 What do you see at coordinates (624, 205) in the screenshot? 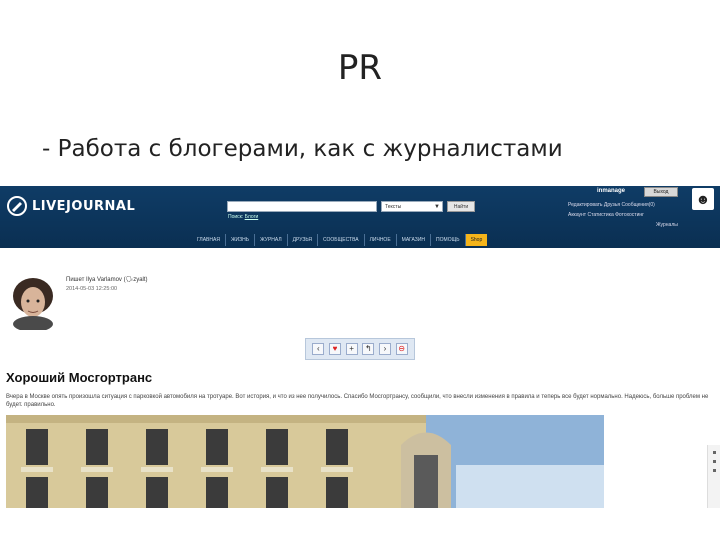
I see `user-links-row-1: Редактировать Друзья Сообщения(0)` at bounding box center [624, 205].